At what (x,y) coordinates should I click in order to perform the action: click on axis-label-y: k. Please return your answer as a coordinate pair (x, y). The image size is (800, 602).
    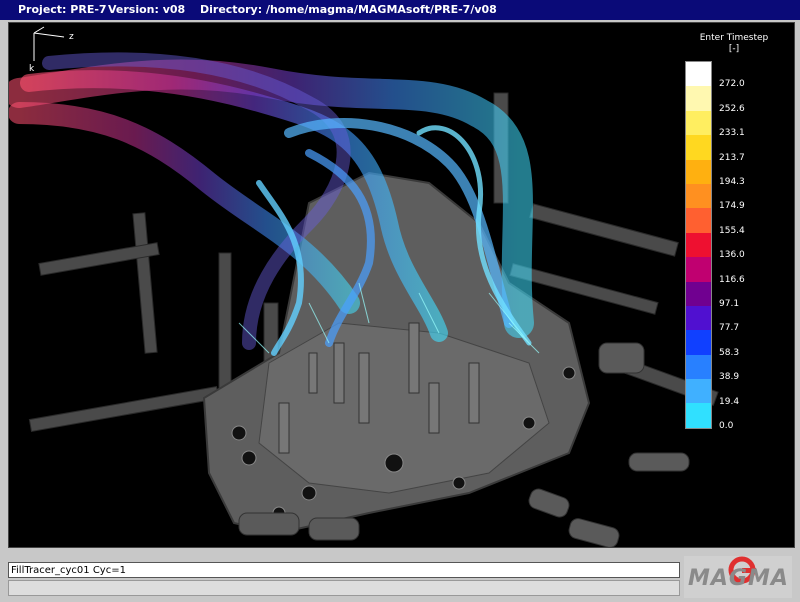
    Looking at the image, I should click on (32, 68).